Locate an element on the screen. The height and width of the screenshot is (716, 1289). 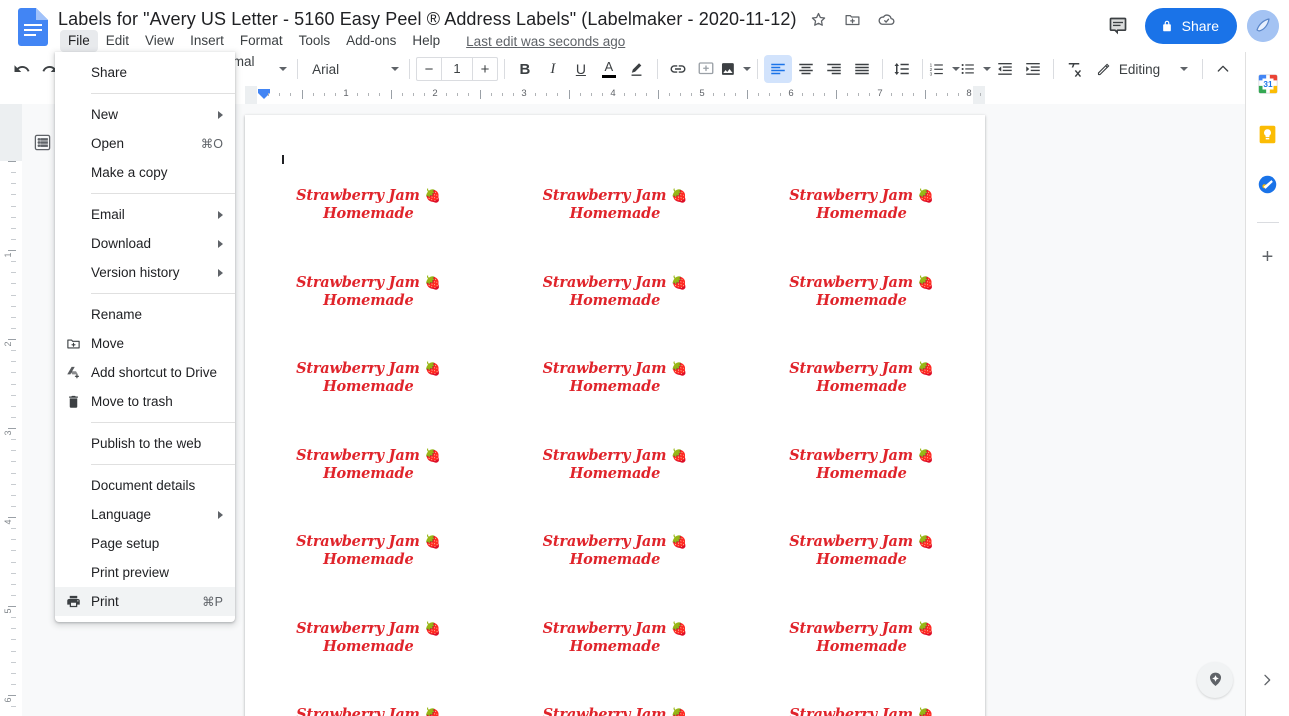
menu-edit: Edit is located at coordinates (117, 41).